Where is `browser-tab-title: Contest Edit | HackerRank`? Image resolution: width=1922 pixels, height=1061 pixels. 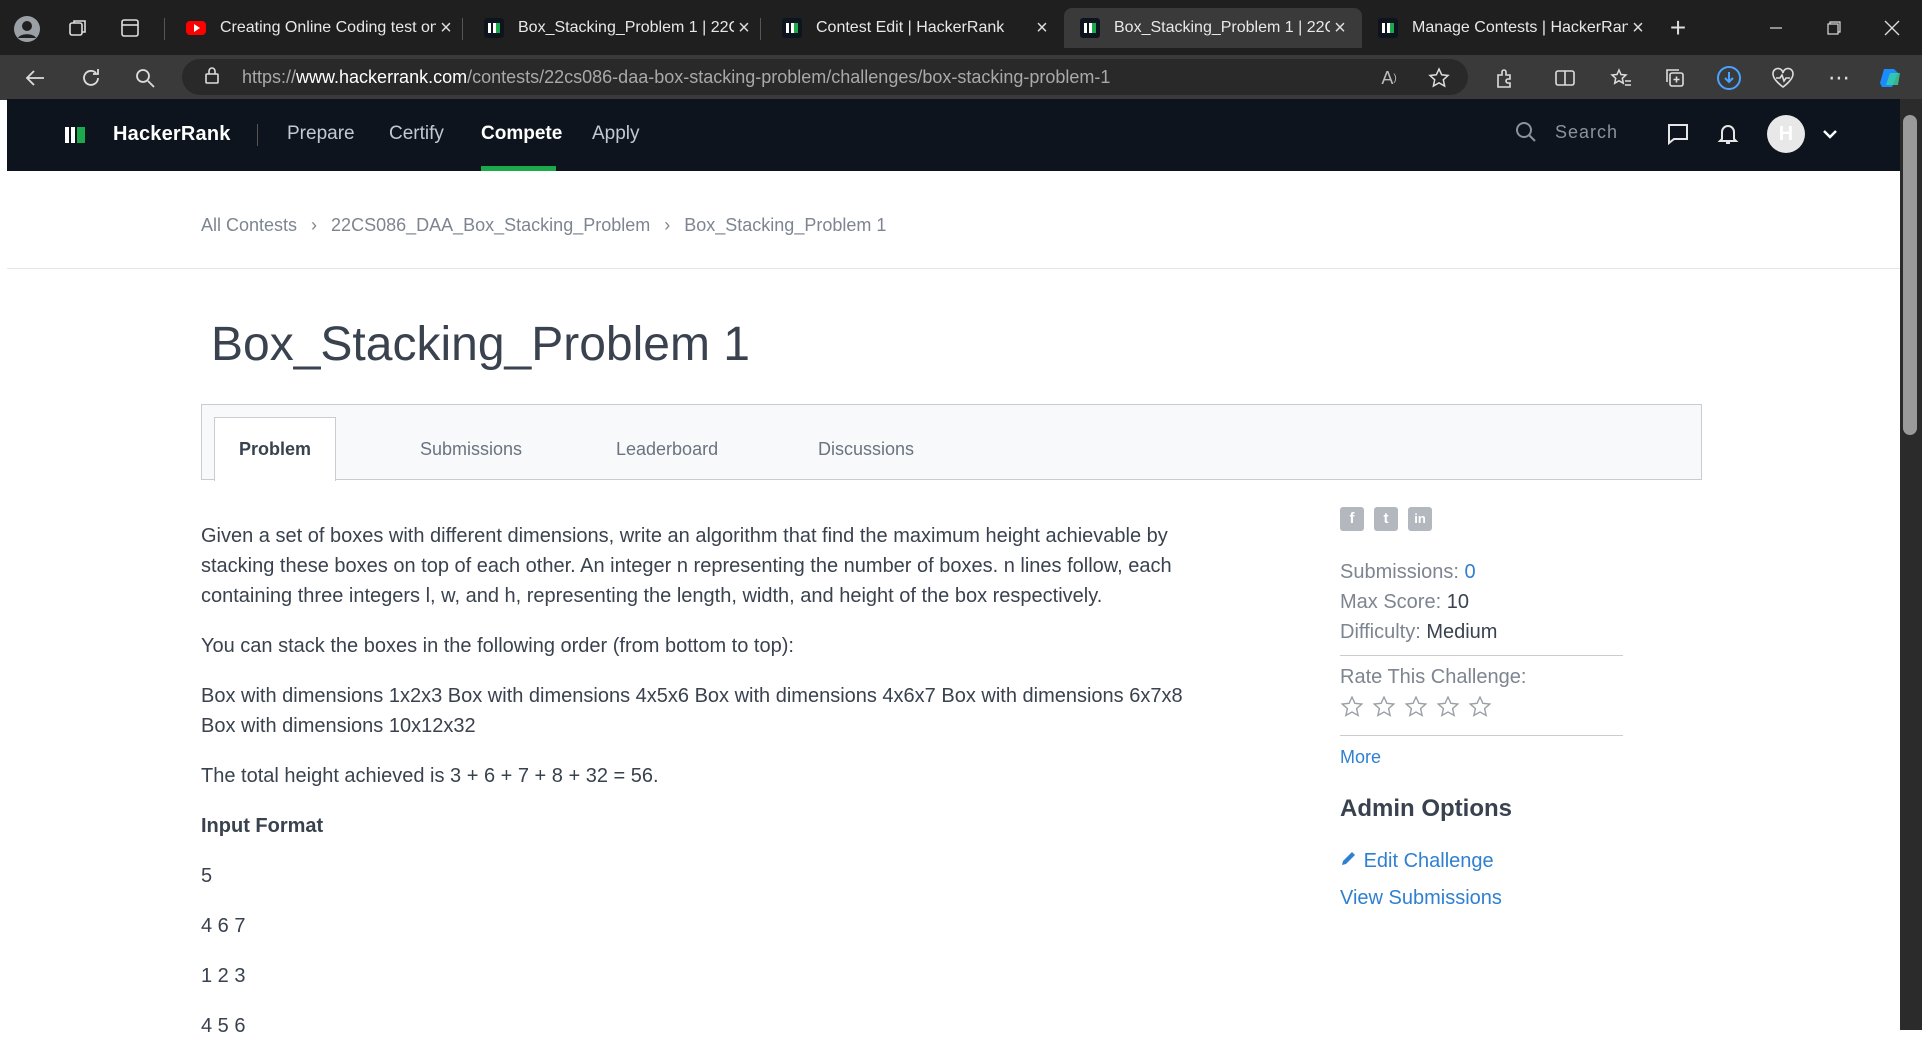 browser-tab-title: Contest Edit | HackerRank is located at coordinates (910, 27).